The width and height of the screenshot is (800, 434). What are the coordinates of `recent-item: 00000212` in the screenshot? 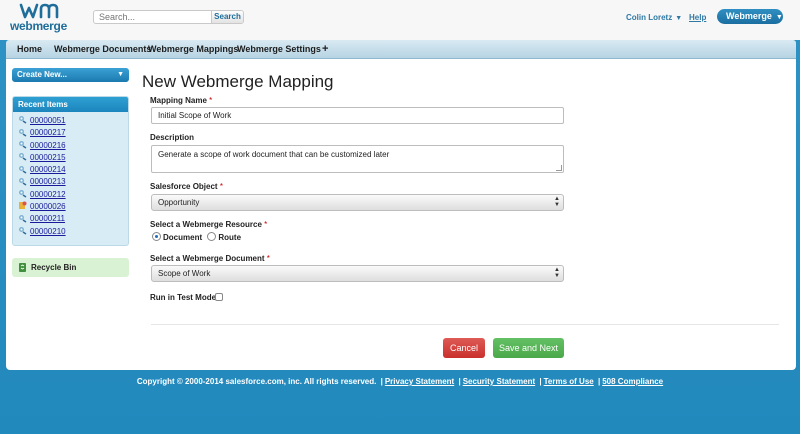 It's located at (70, 195).